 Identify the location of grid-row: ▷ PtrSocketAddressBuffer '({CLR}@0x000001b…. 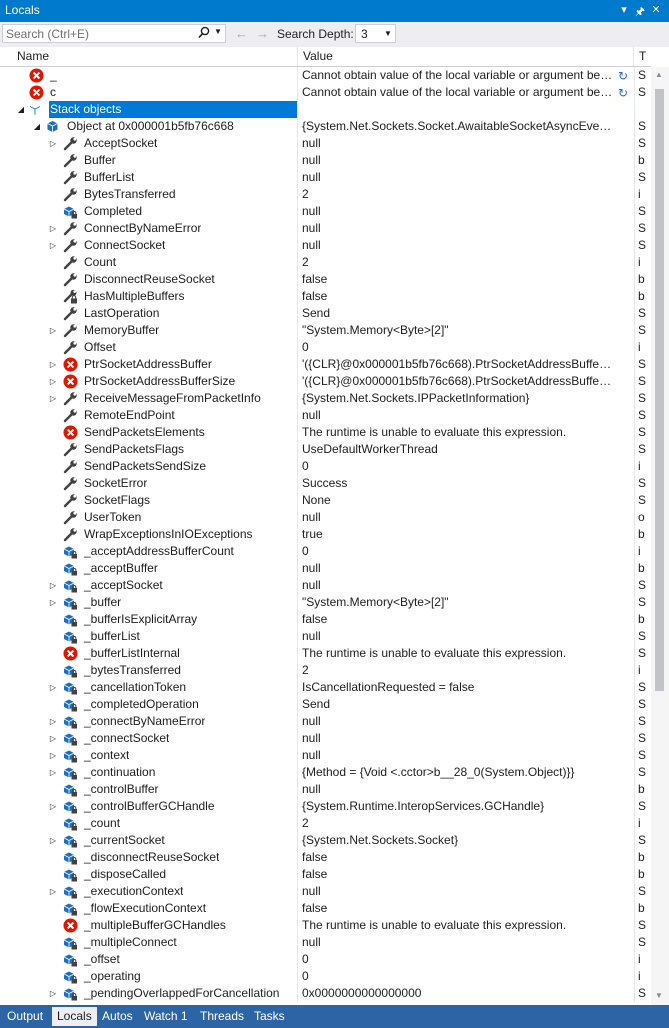
(325, 364).